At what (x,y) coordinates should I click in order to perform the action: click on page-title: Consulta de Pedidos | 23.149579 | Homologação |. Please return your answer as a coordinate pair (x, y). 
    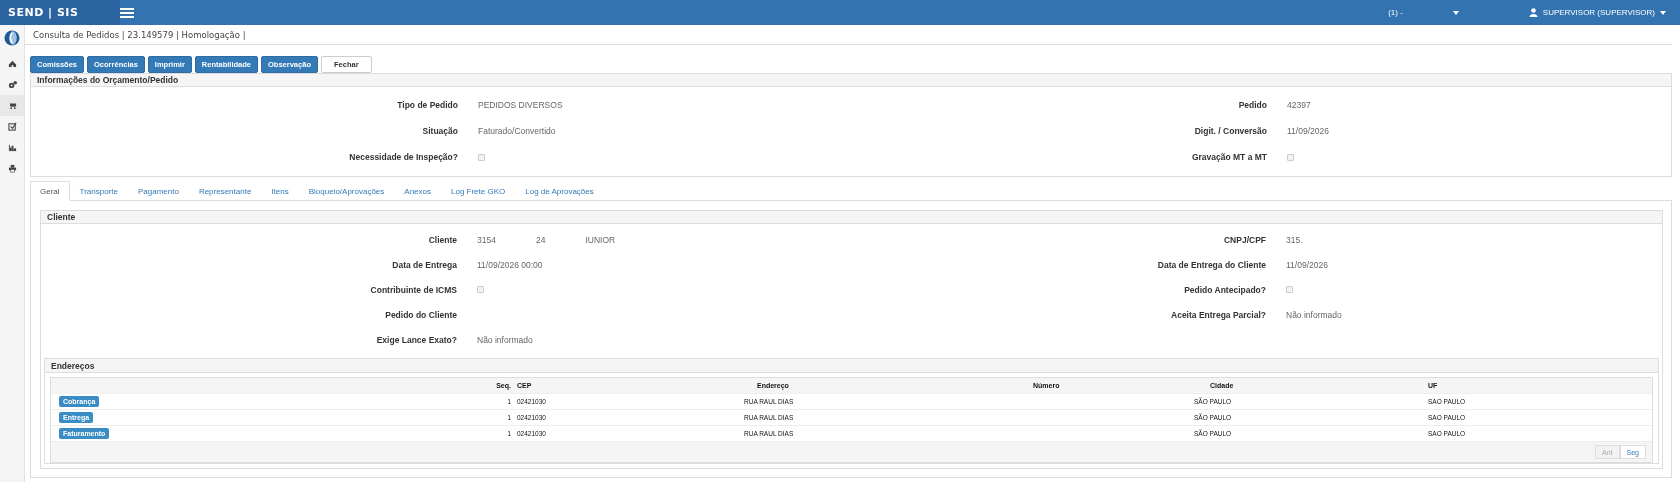
    Looking at the image, I should click on (139, 34).